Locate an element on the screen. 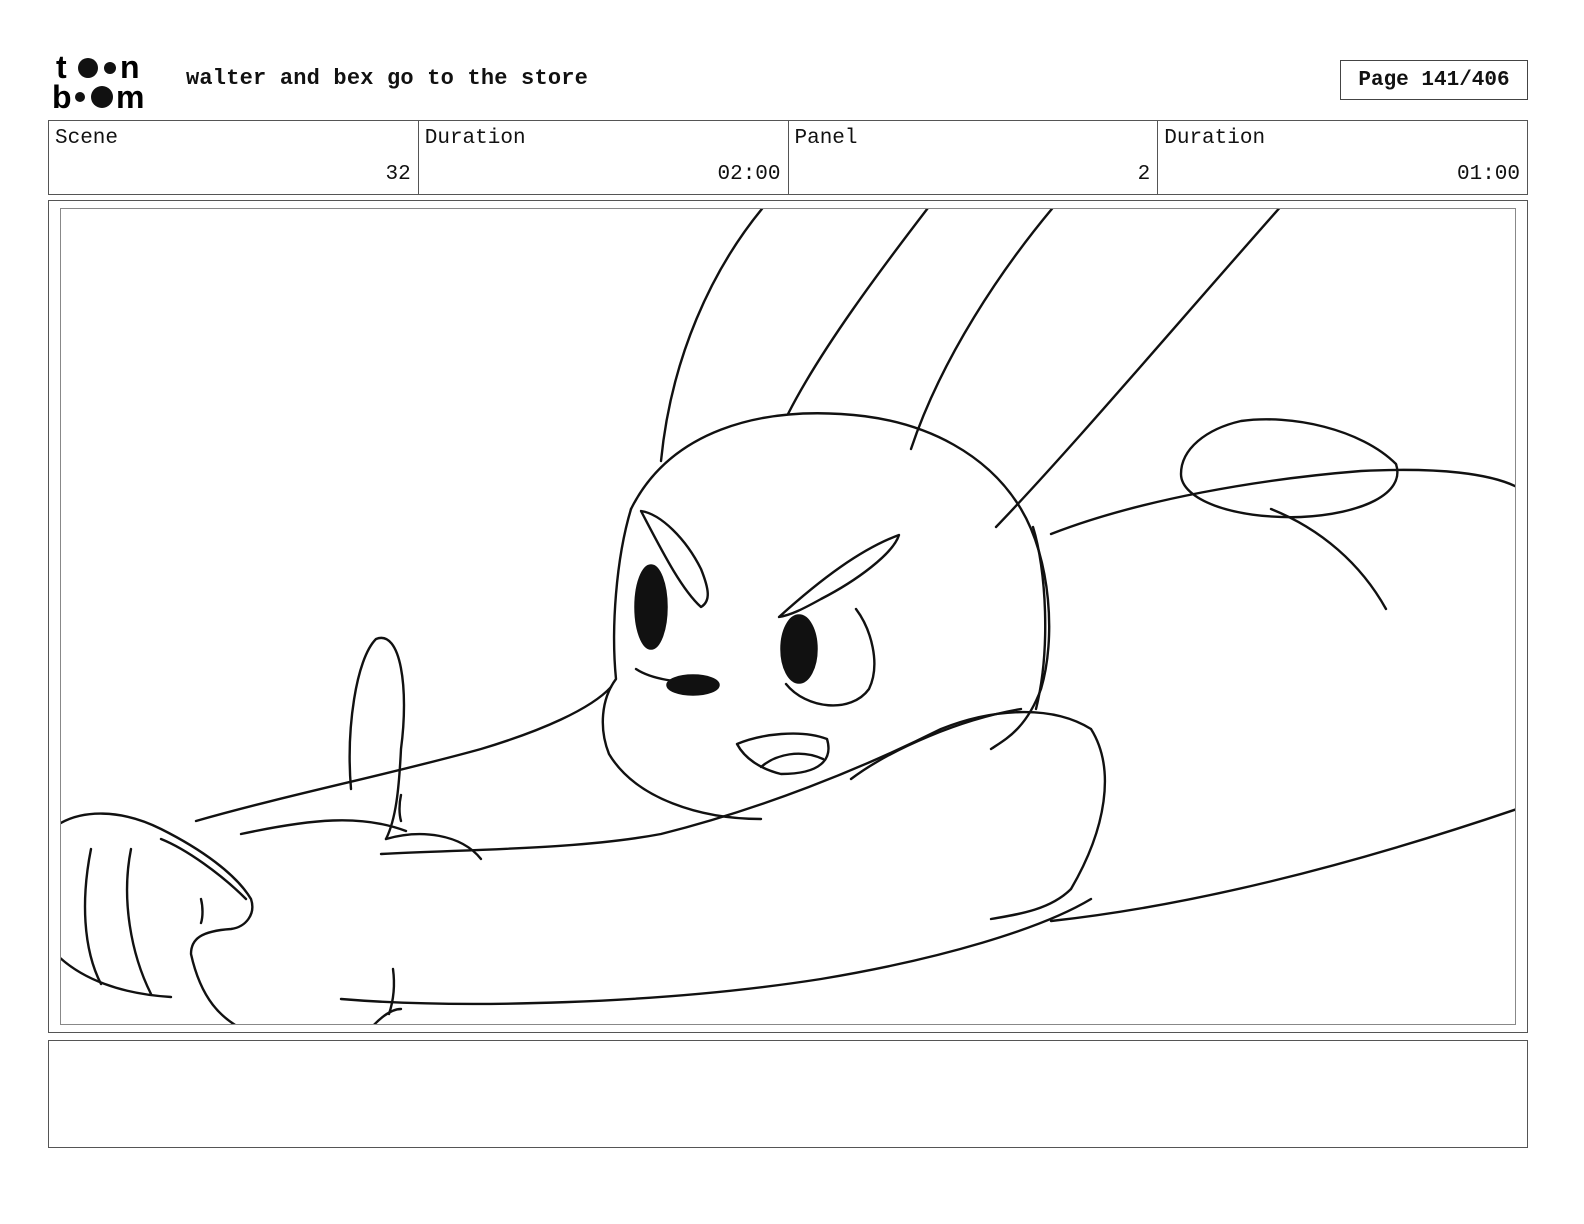  panel-duration-value: 01:00 is located at coordinates (1488, 174).